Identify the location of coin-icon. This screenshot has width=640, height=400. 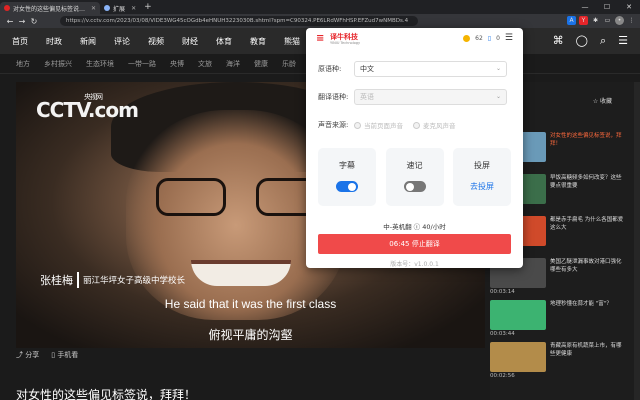
(467, 38).